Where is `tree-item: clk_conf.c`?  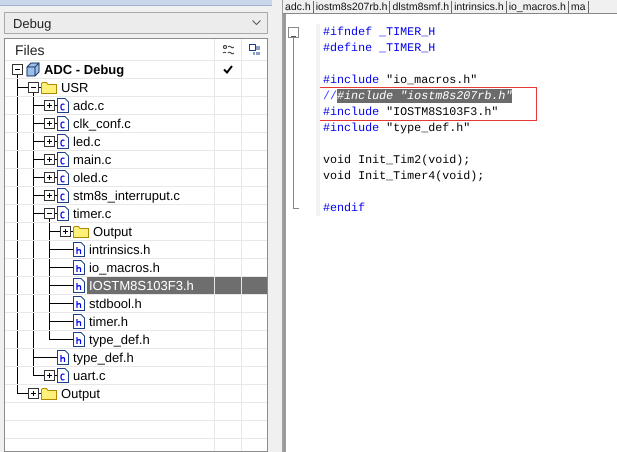 tree-item: clk_conf.c is located at coordinates (102, 123).